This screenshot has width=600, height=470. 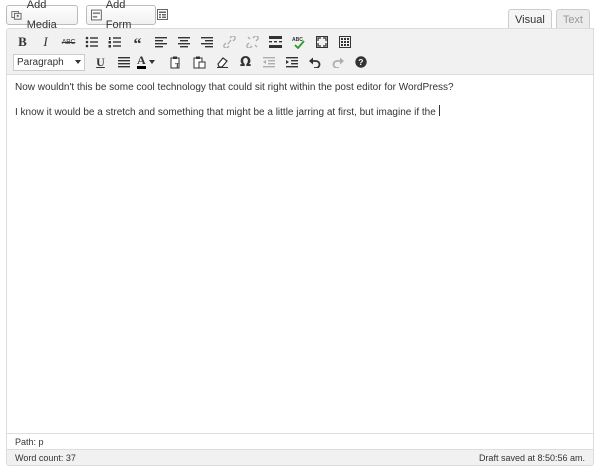 What do you see at coordinates (530, 19) in the screenshot?
I see `tab-visual: Visual` at bounding box center [530, 19].